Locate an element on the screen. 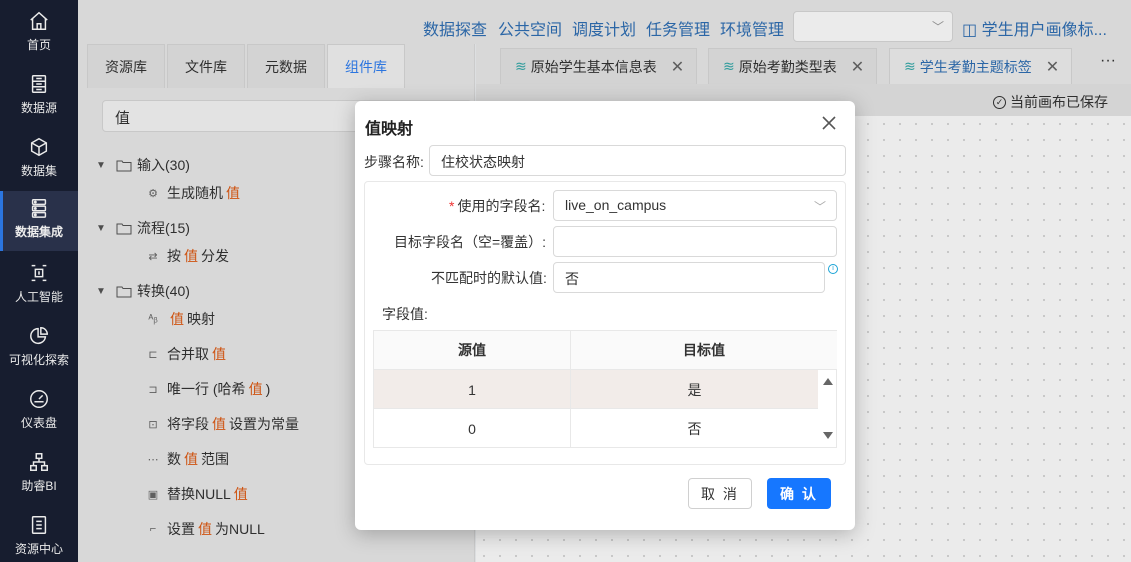  column-header-source: 源值 is located at coordinates (472, 350).